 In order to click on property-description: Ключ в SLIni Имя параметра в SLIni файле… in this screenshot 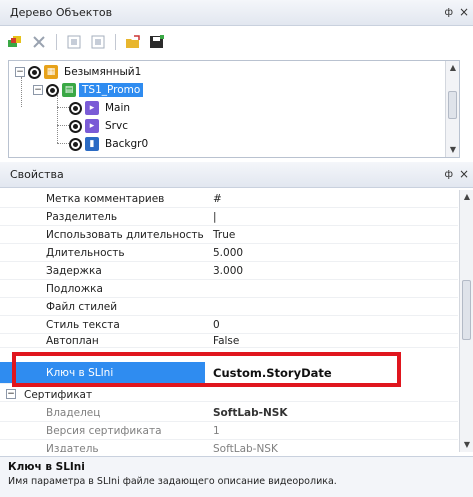, I will do `click(236, 476)`.